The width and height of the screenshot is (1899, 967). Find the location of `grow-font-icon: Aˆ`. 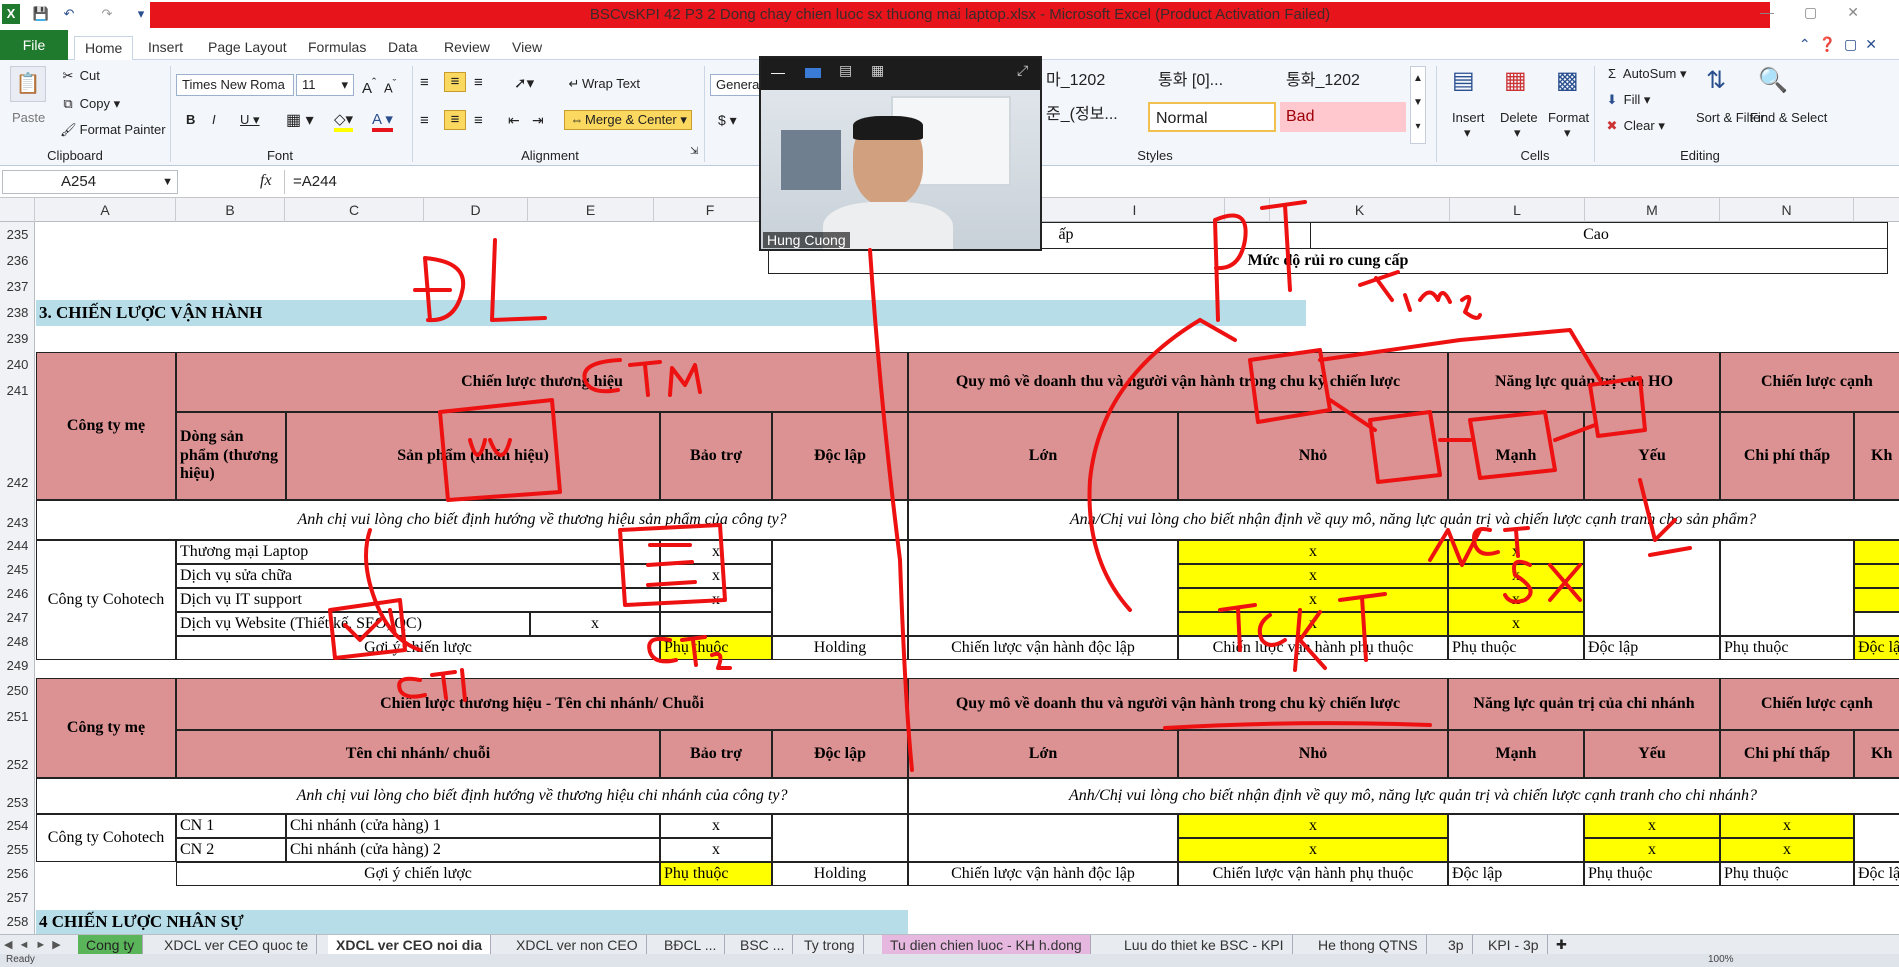

grow-font-icon: Aˆ is located at coordinates (369, 86).